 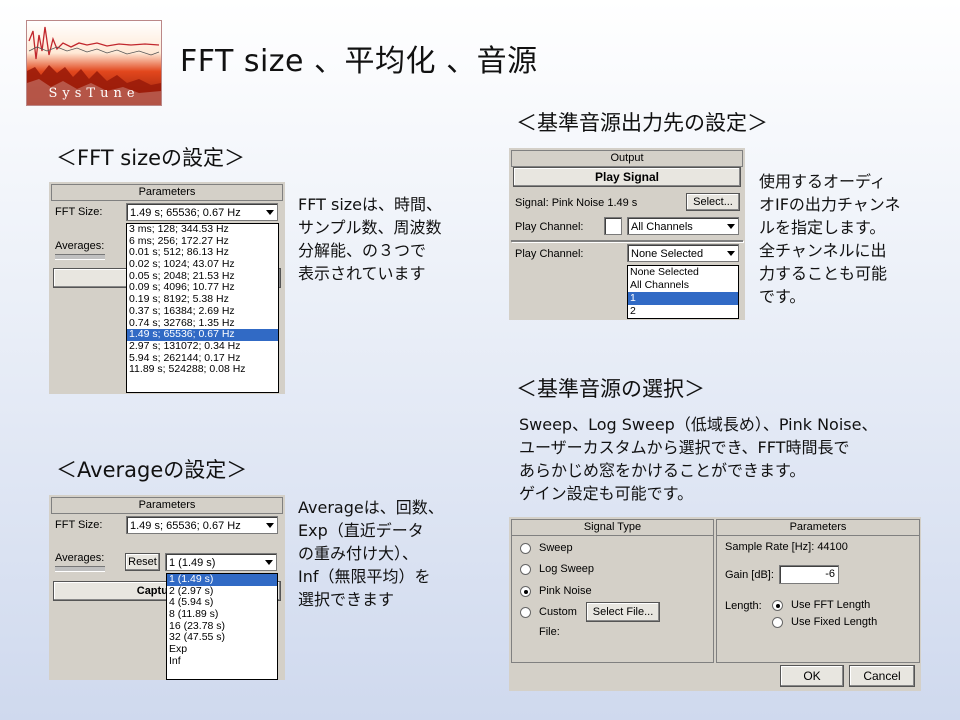 I want to click on play-channel-select-open: None Selected, so click(x=683, y=253).